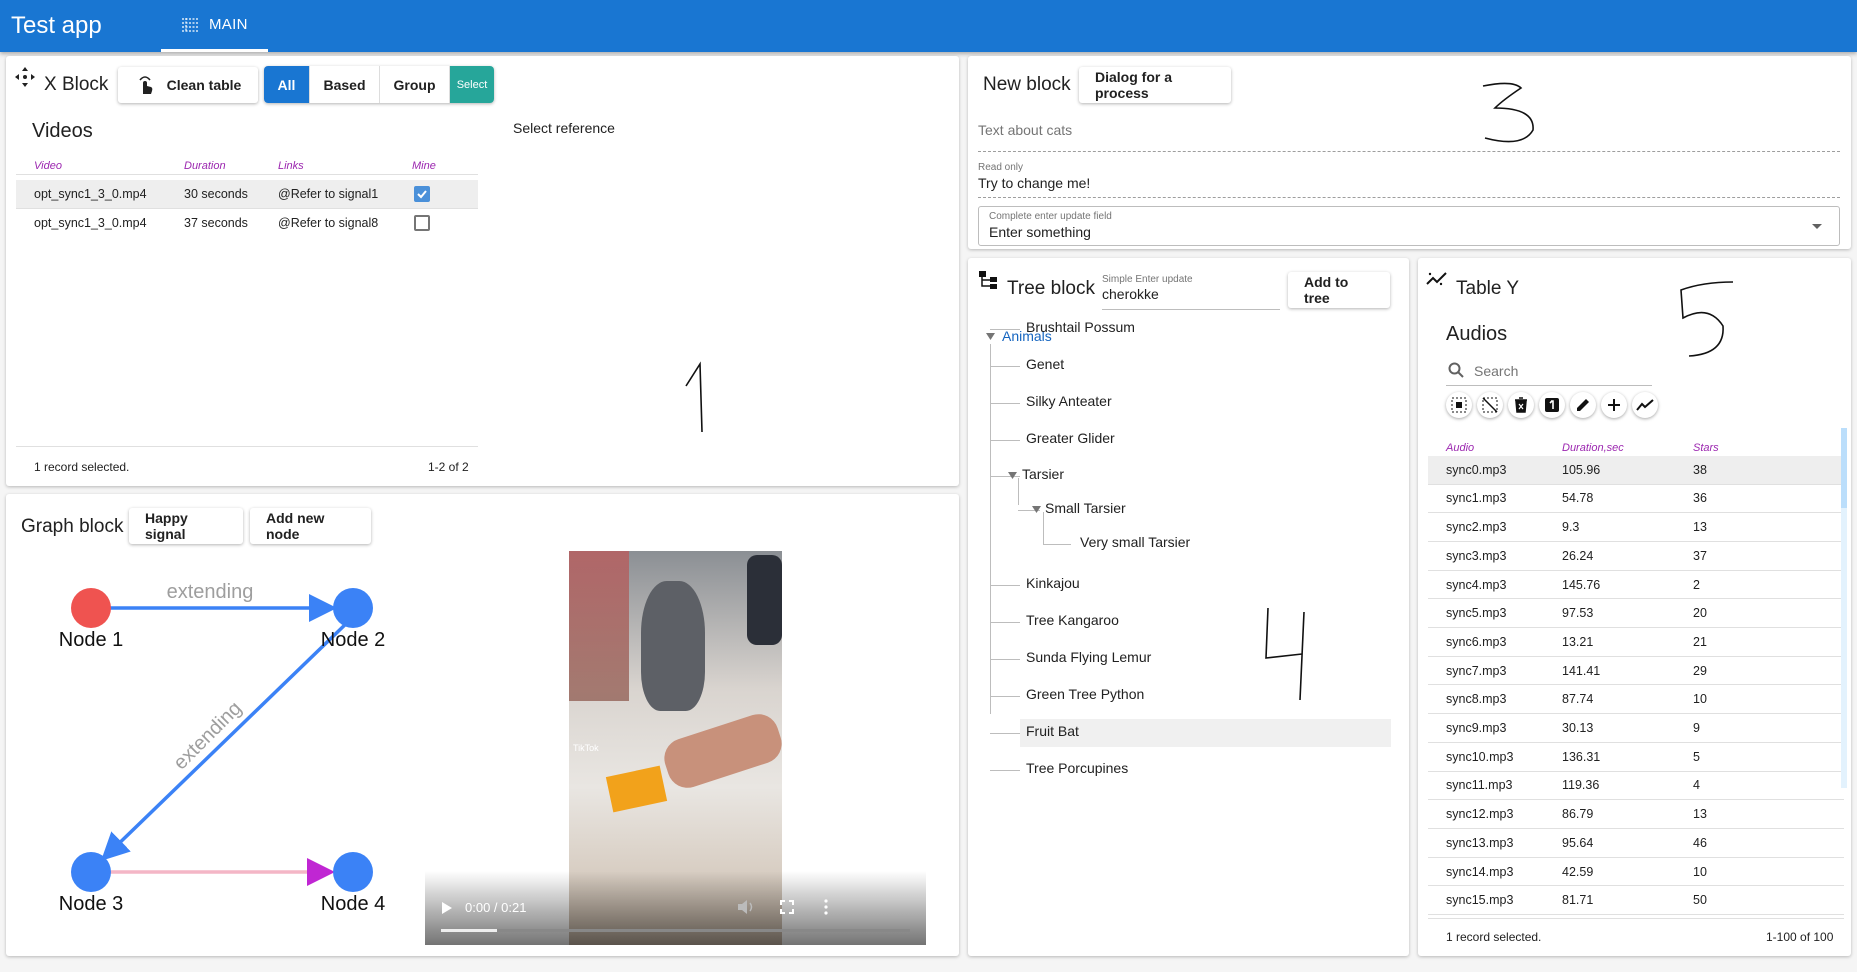 The height and width of the screenshot is (972, 1857). I want to click on complete-label: Complete enter update field, so click(1050, 216).